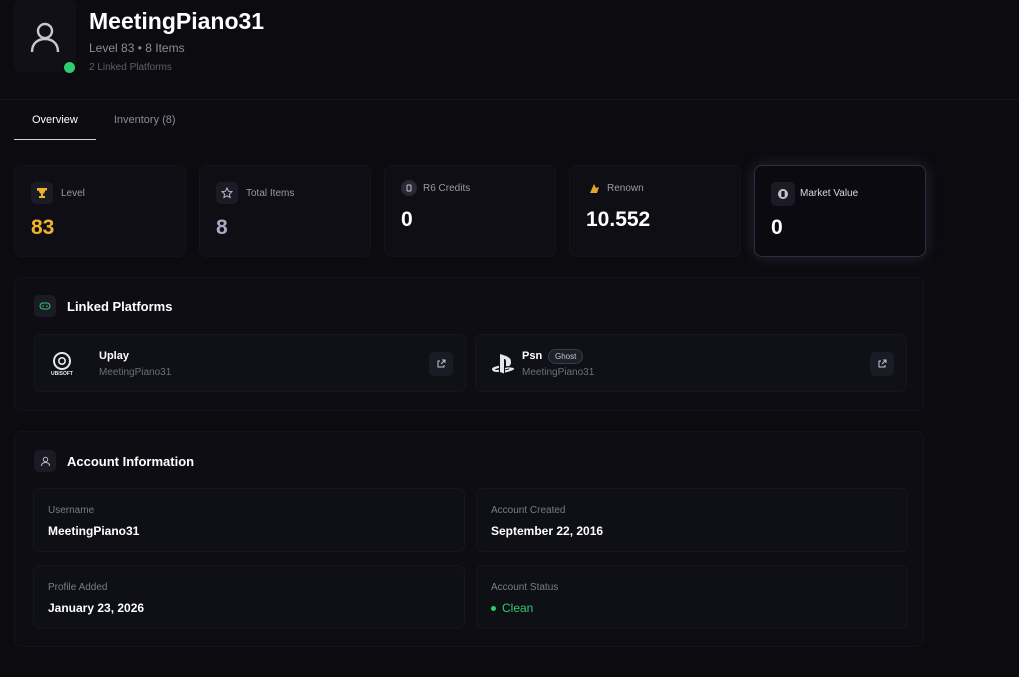 Image resolution: width=1019 pixels, height=677 pixels. I want to click on stat-label: R6 Credits, so click(447, 188).